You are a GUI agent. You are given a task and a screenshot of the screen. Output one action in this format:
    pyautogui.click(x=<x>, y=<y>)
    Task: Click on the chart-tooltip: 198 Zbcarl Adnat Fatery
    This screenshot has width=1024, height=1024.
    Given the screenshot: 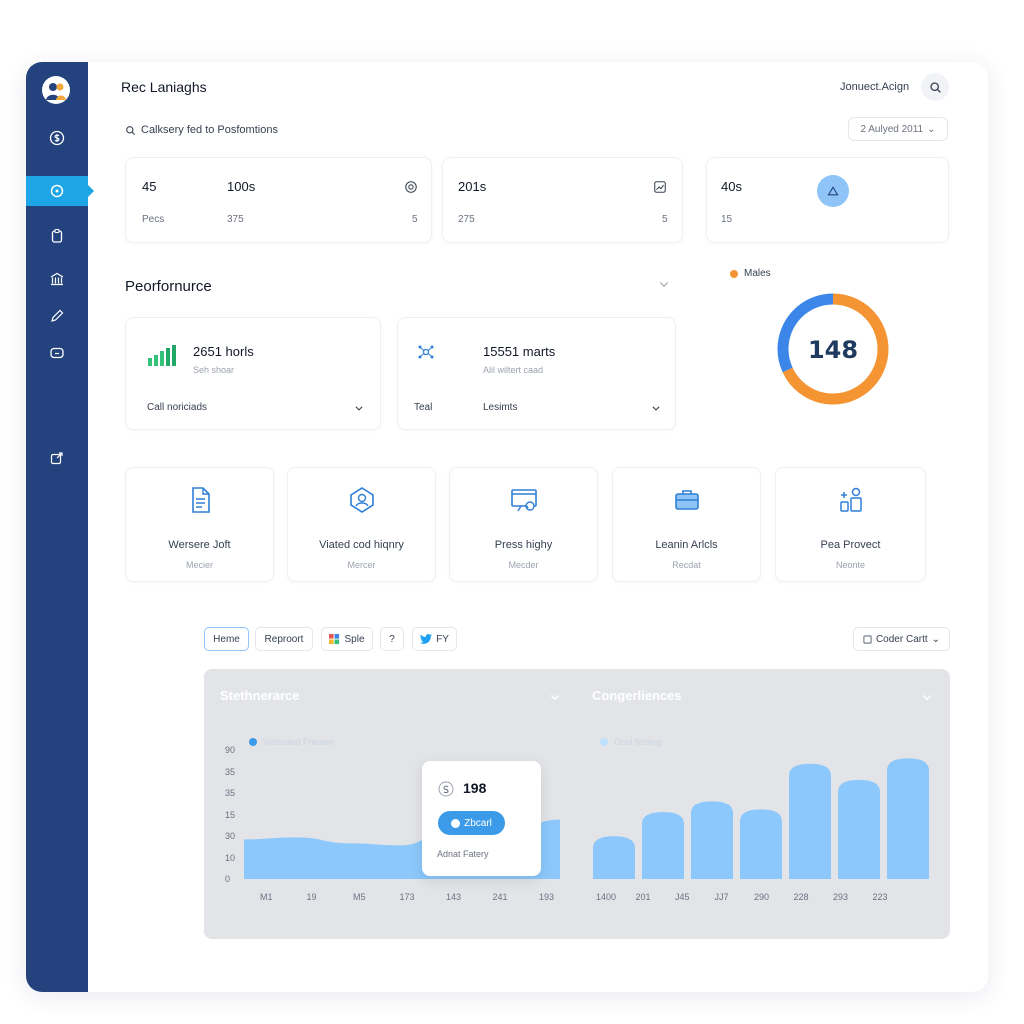 What is the action you would take?
    pyautogui.click(x=481, y=818)
    